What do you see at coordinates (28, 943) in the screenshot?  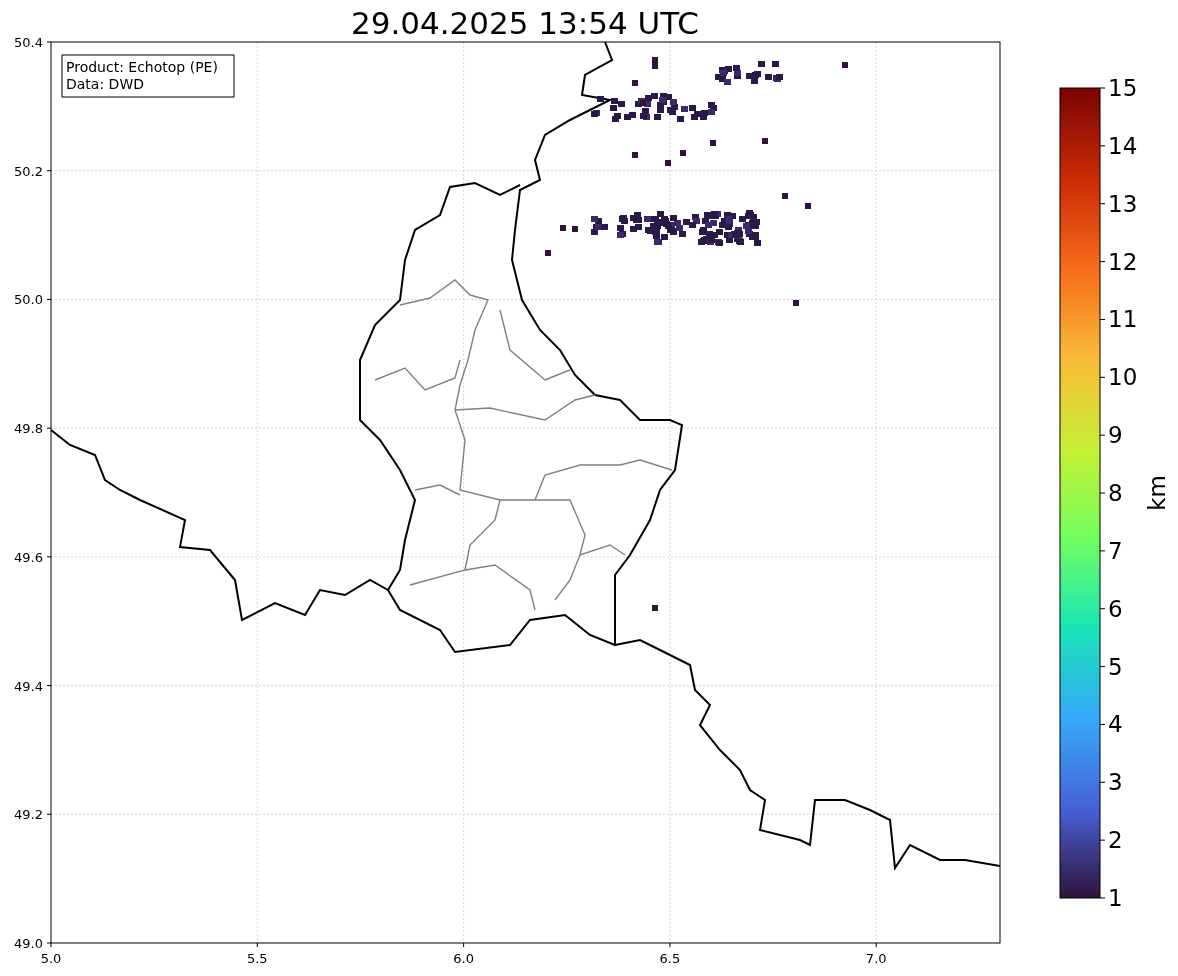 I see `y-axis-tick-label: 49.0` at bounding box center [28, 943].